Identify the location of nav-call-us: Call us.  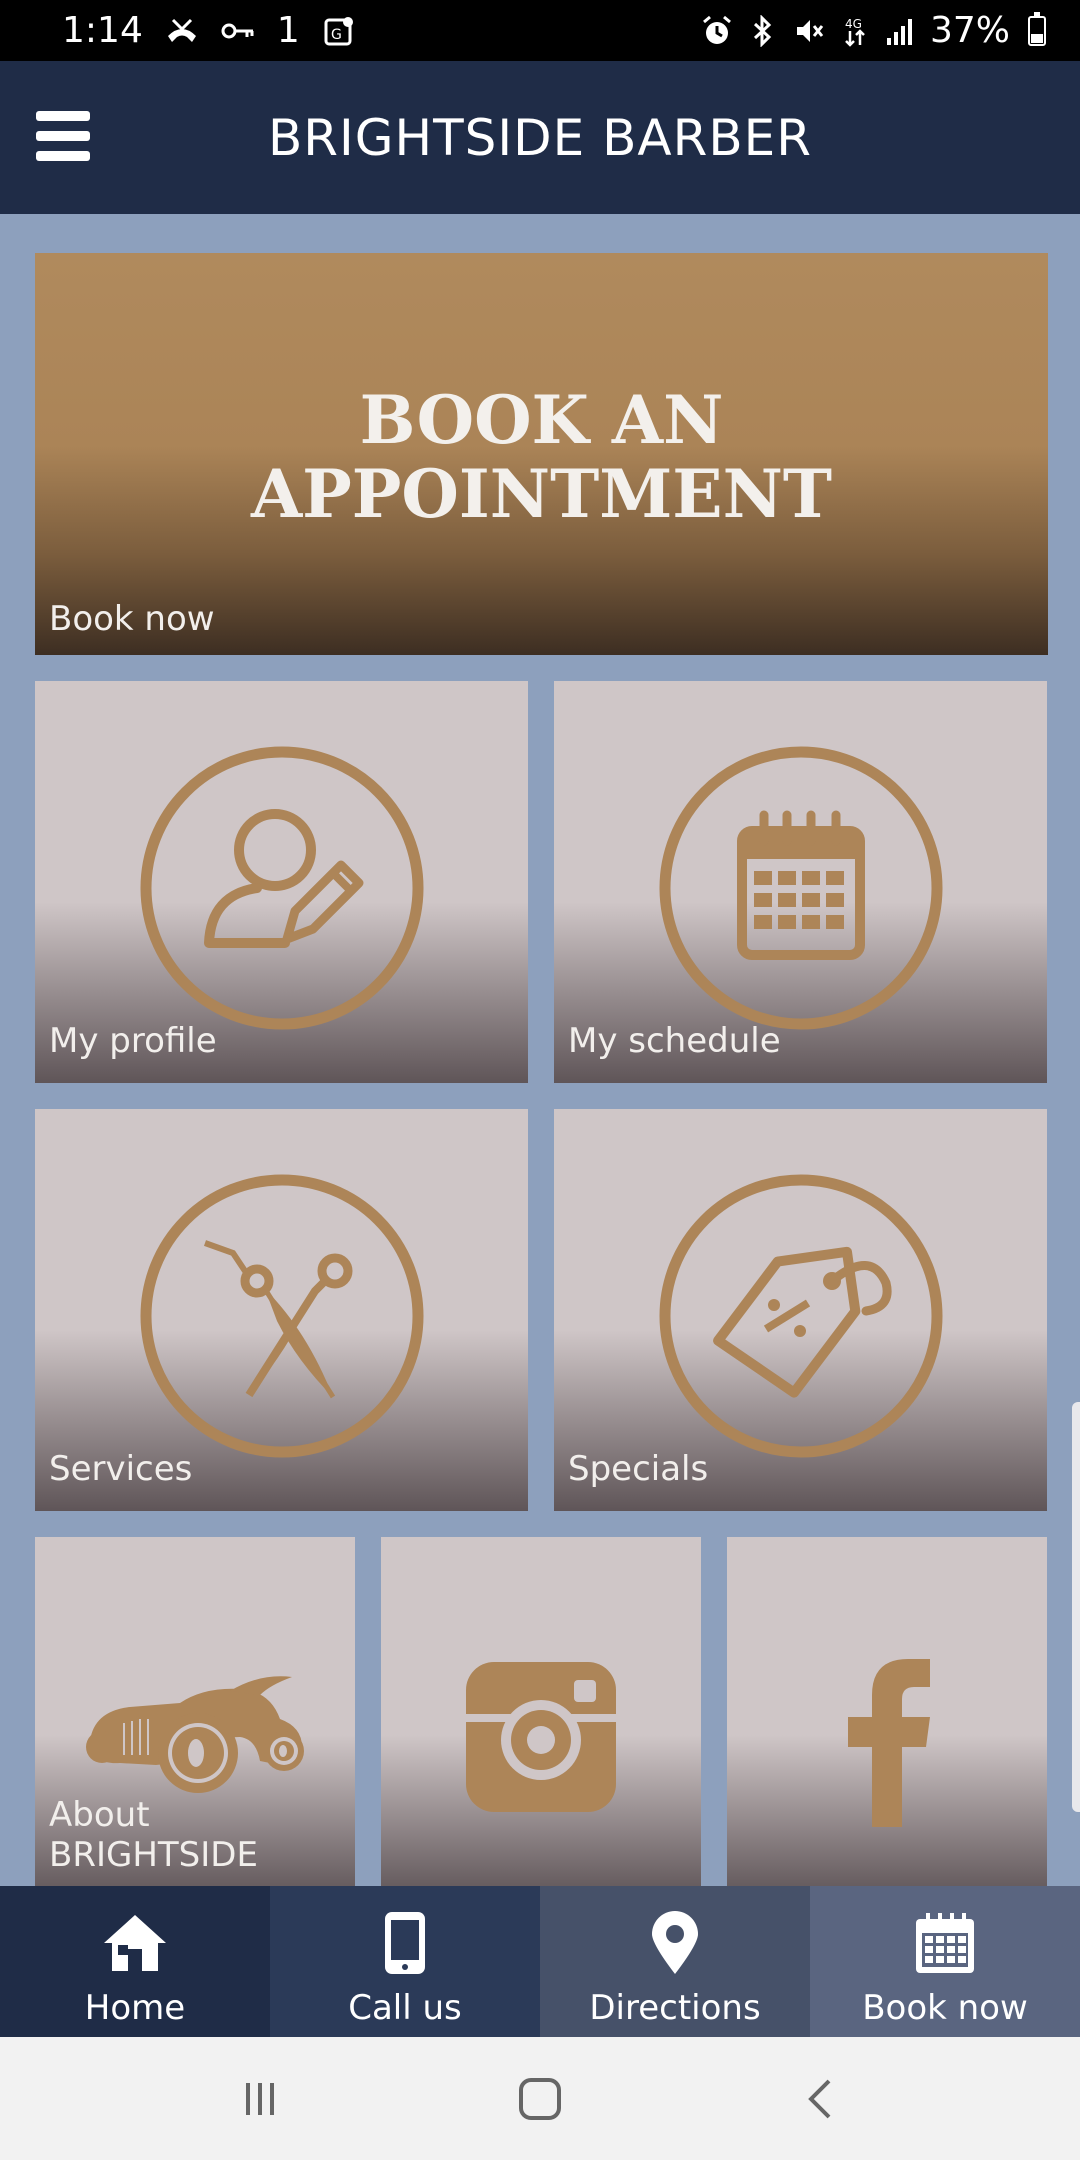
(405, 1961).